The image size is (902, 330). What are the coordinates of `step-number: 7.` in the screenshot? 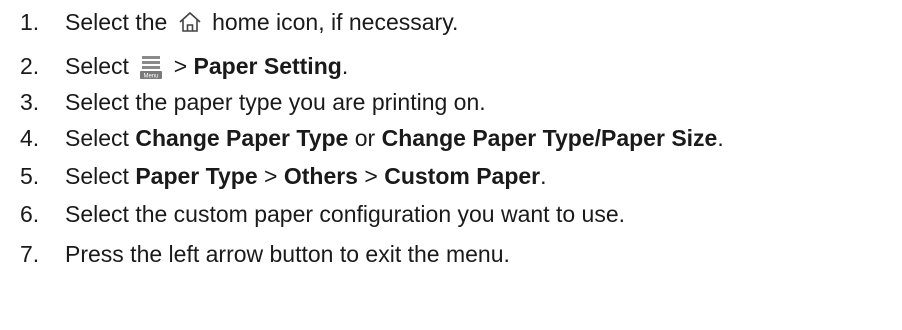 It's located at (30, 253).